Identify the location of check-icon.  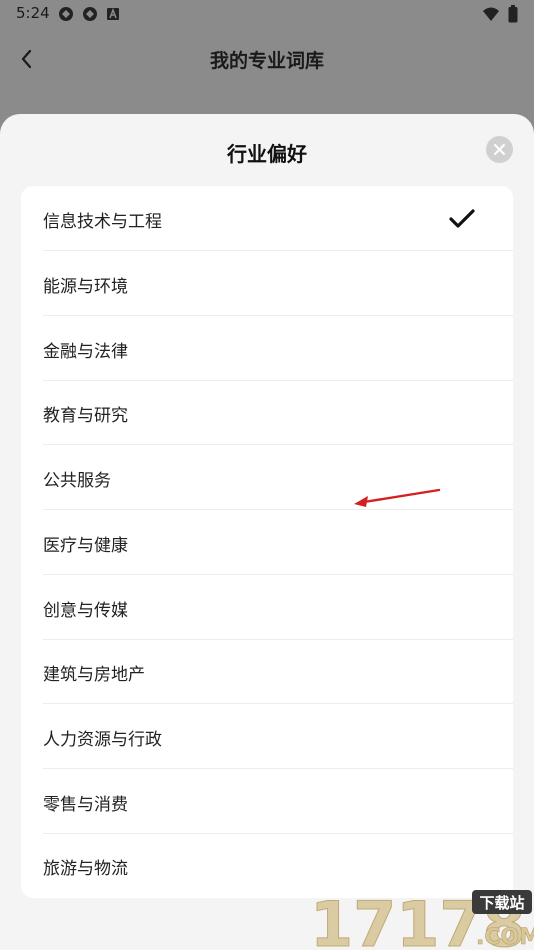
(462, 218).